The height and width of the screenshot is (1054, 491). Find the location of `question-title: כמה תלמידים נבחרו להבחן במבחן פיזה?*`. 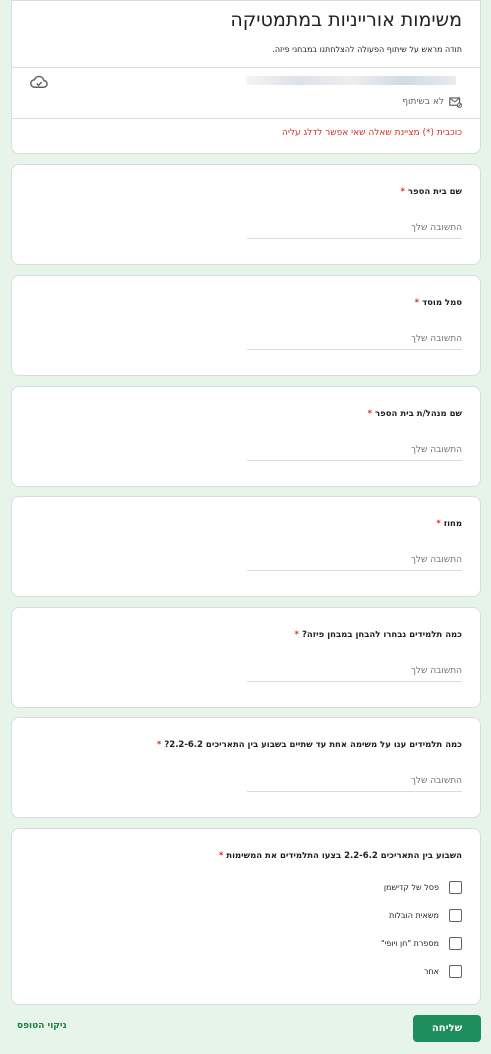

question-title: כמה תלמידים נבחרו להבחן במבחן פיזה?* is located at coordinates (378, 635).